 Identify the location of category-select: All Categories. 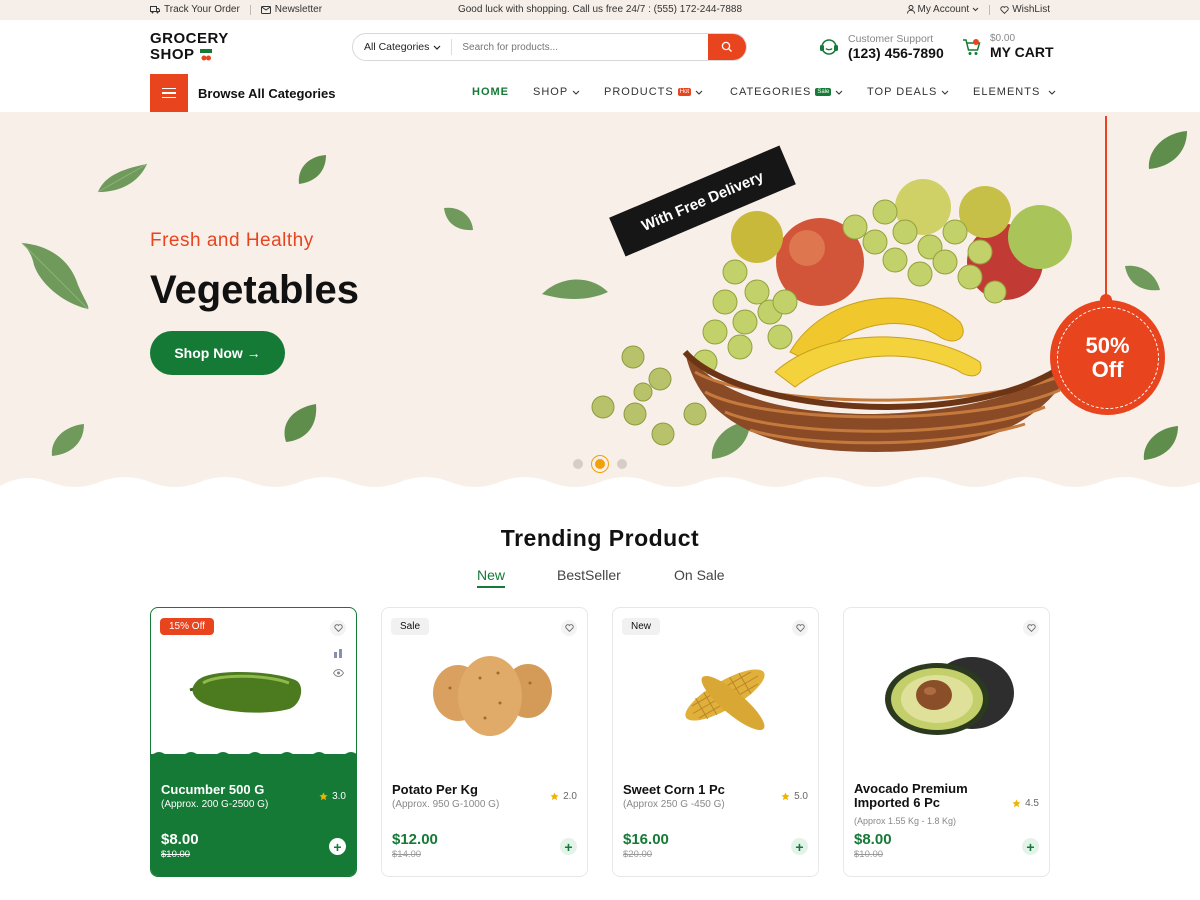
(403, 47).